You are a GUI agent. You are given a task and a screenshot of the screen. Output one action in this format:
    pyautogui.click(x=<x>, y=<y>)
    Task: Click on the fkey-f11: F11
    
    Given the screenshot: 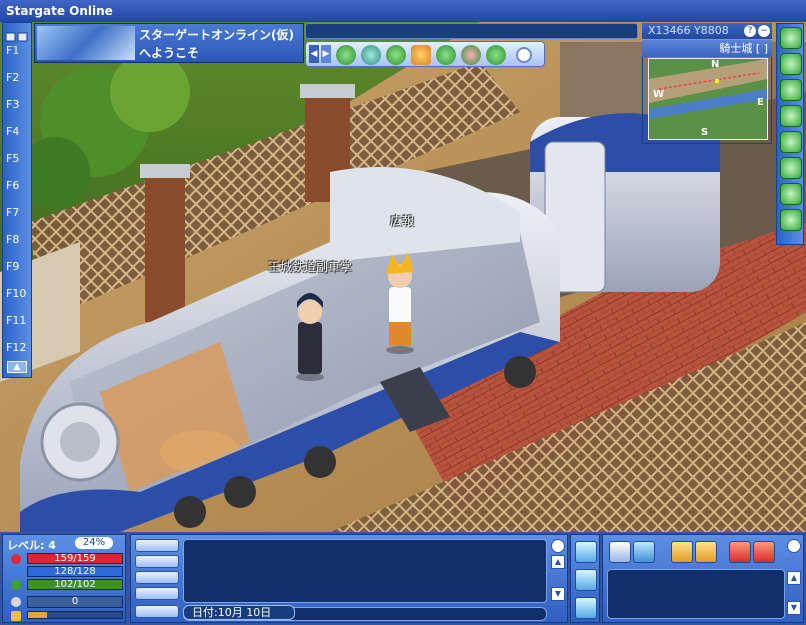 What is the action you would take?
    pyautogui.click(x=18, y=320)
    